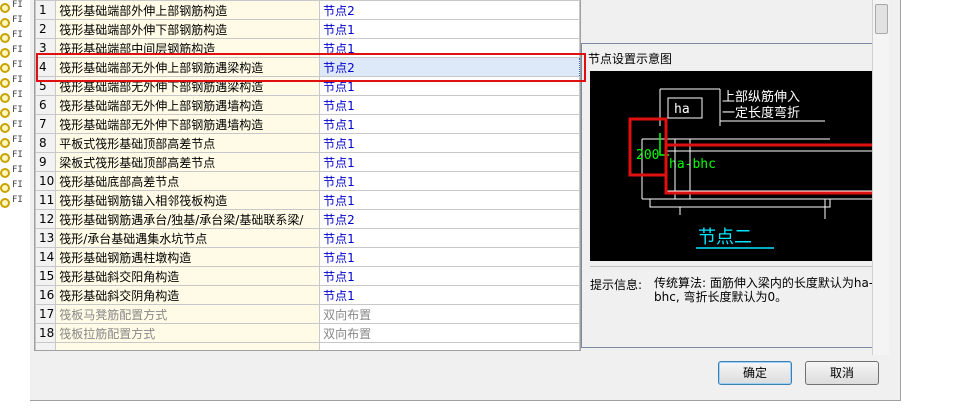 The image size is (961, 412). I want to click on table-row: 14 筏形基础钢筋遇柱墩构造 节点1, so click(307, 257).